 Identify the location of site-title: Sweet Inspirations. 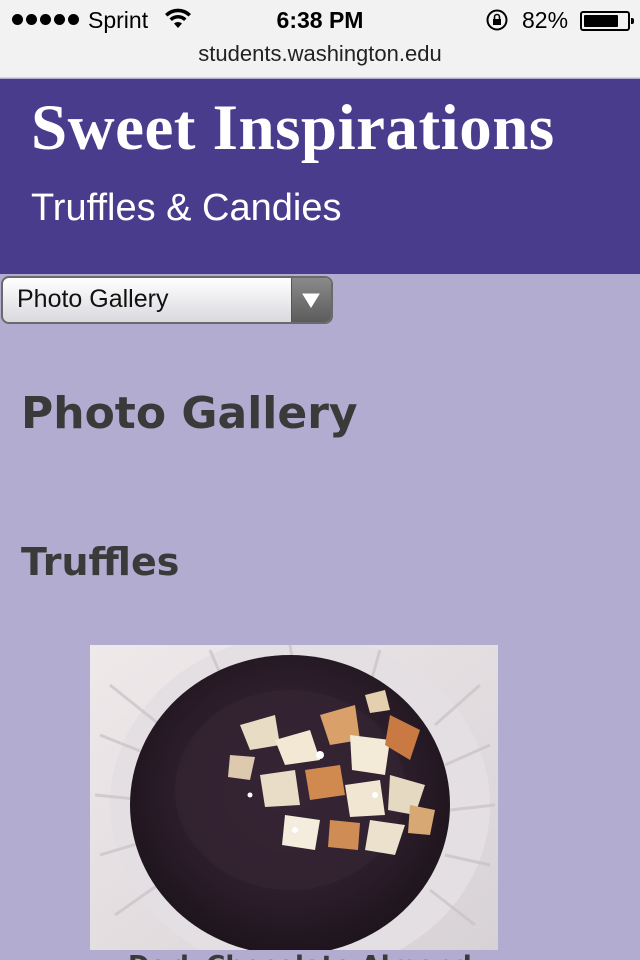
(293, 128).